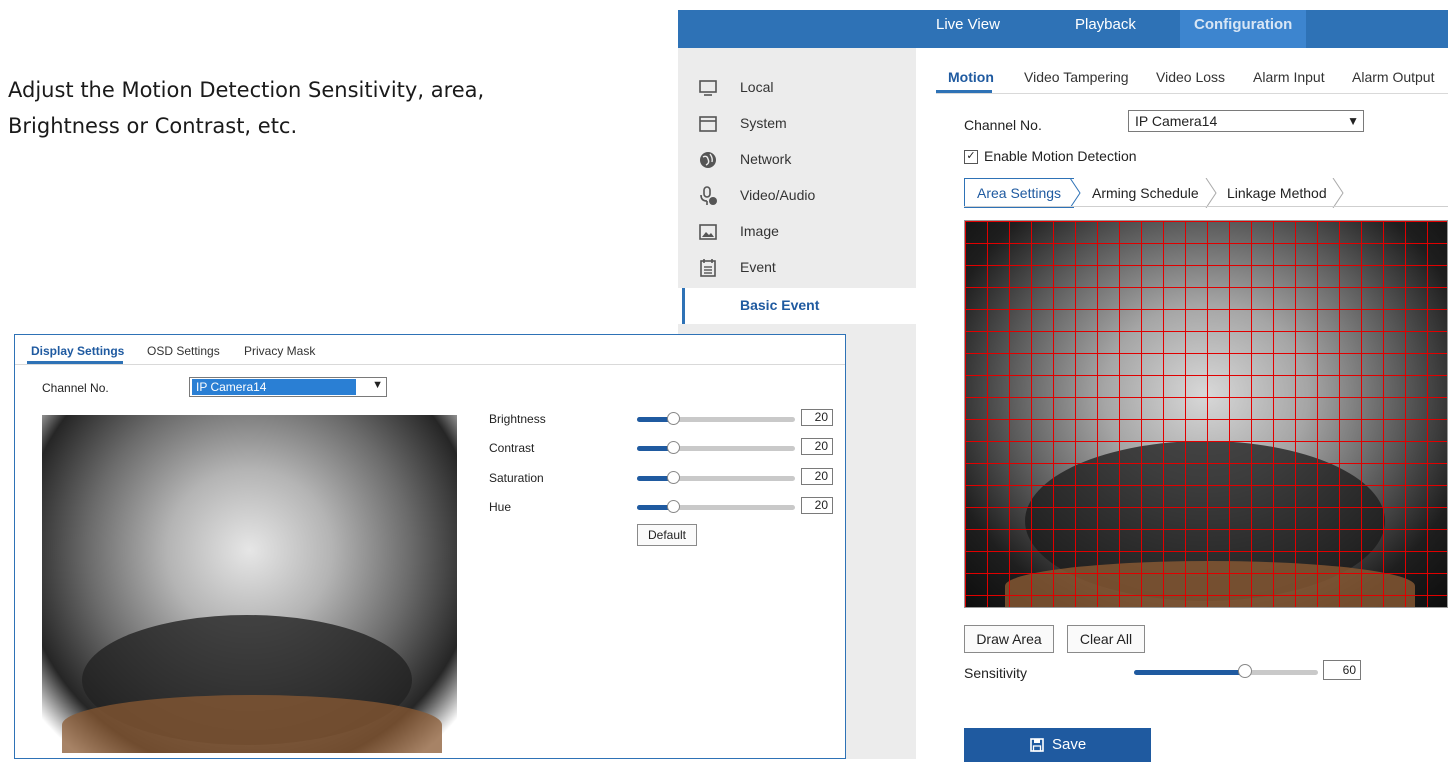 This screenshot has width=1448, height=762. Describe the element at coordinates (1106, 639) in the screenshot. I see `clear-all-button: Clear All` at that location.